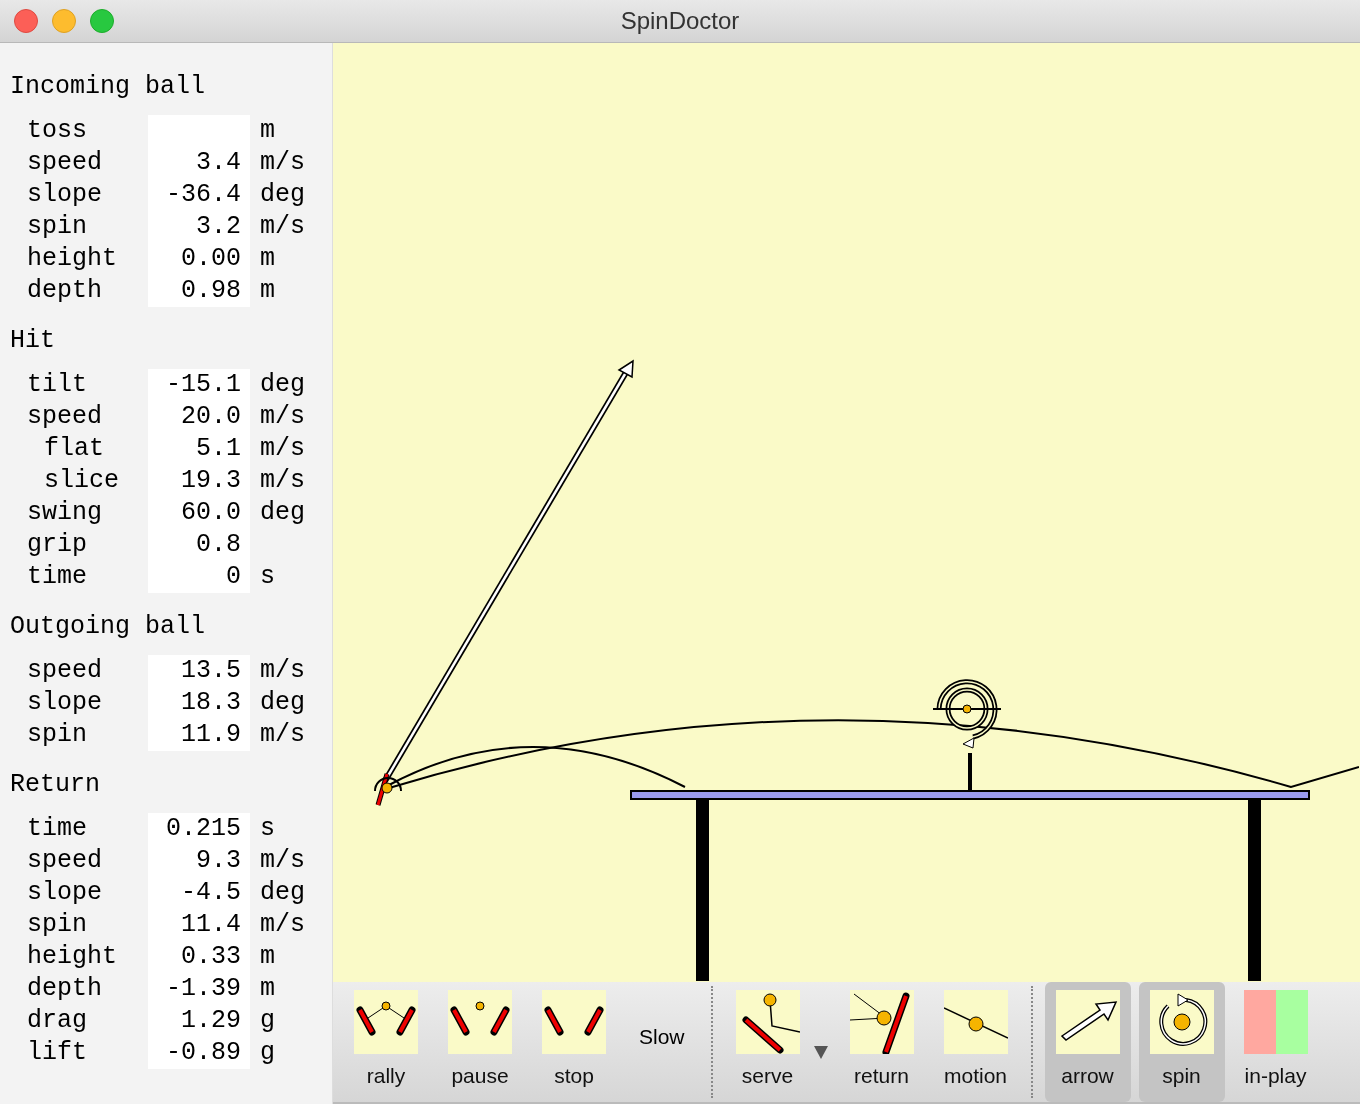  I want to click on section-heading: Hit, so click(33, 341).